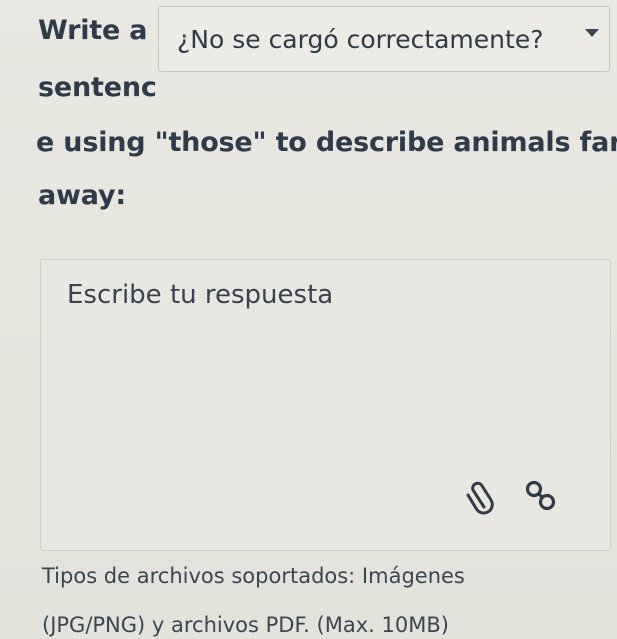 The height and width of the screenshot is (639, 617). I want to click on question-line: Write a, so click(93, 30).